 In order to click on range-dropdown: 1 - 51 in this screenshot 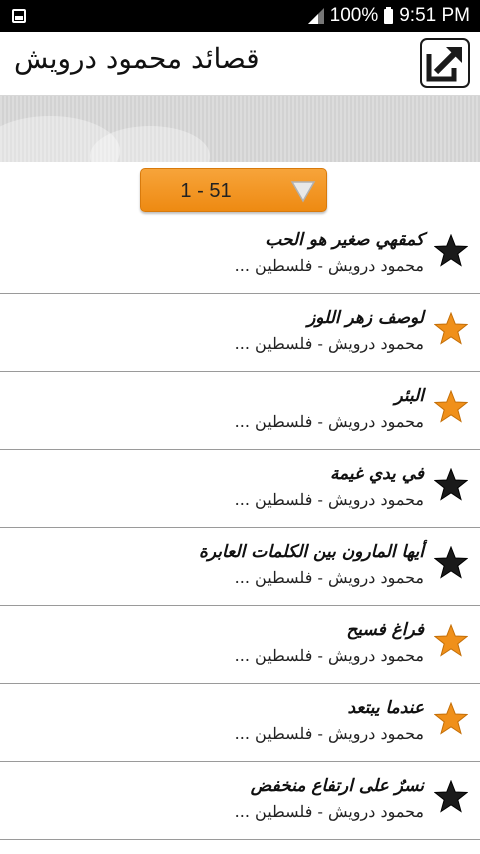, I will do `click(233, 190)`.